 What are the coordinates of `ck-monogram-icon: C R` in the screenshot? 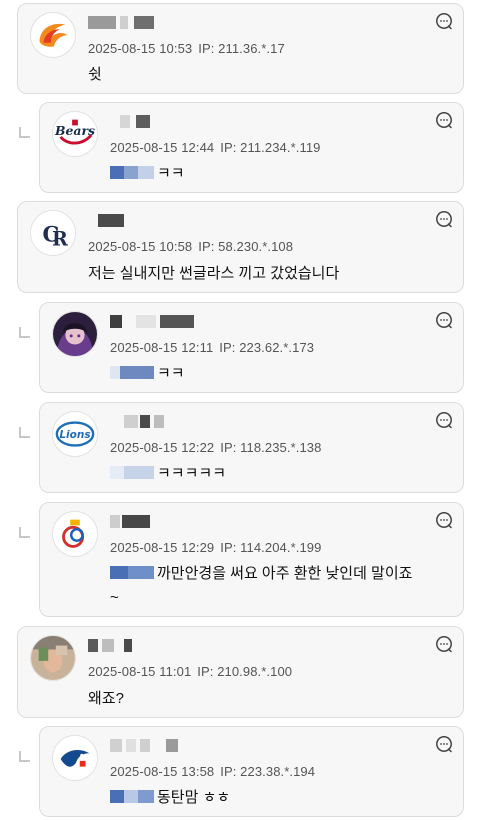 It's located at (53, 233).